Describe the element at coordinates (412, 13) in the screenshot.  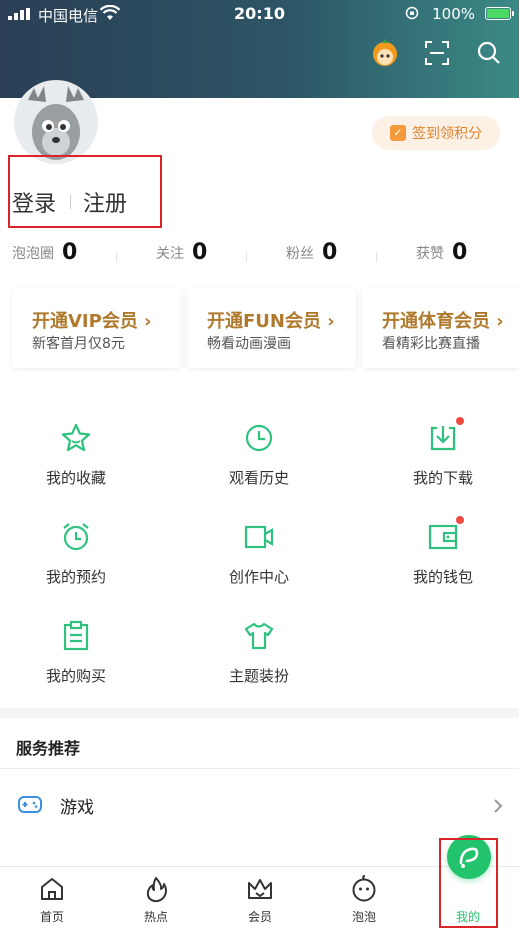
I see `orientation-lock-icon` at that location.